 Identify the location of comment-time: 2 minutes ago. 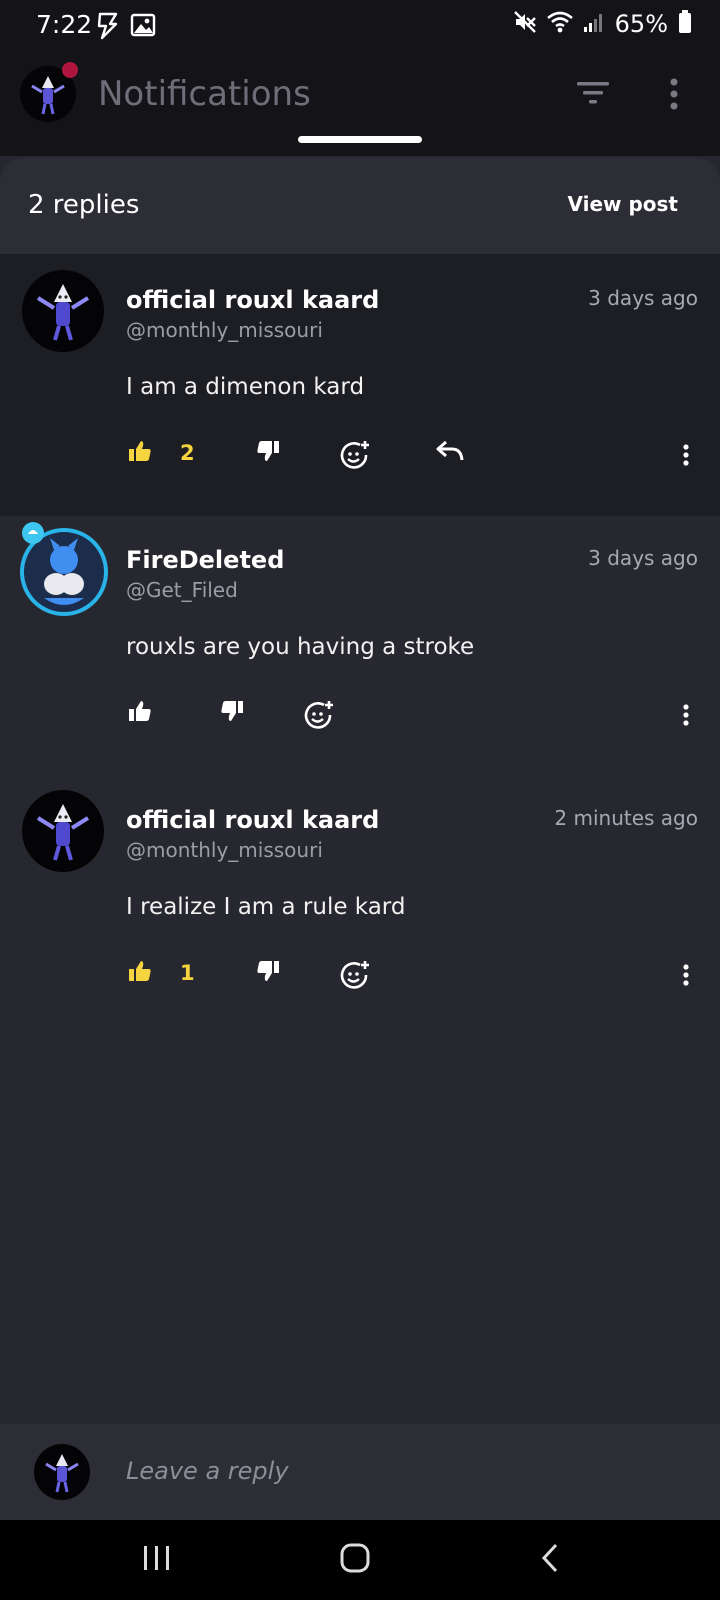
(626, 818).